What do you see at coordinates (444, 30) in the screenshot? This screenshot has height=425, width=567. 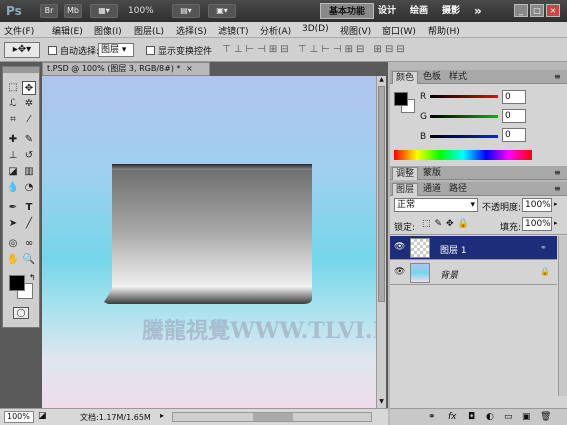 I see `menu-help: 帮助(H)` at bounding box center [444, 30].